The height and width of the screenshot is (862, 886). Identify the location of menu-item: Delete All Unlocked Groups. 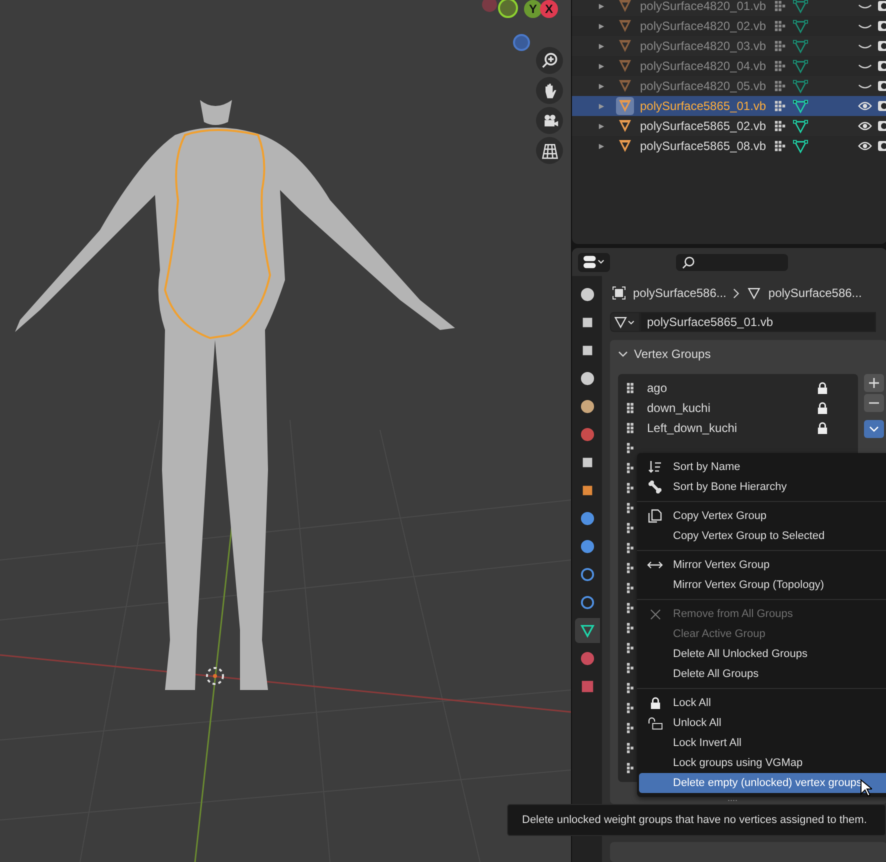
(762, 654).